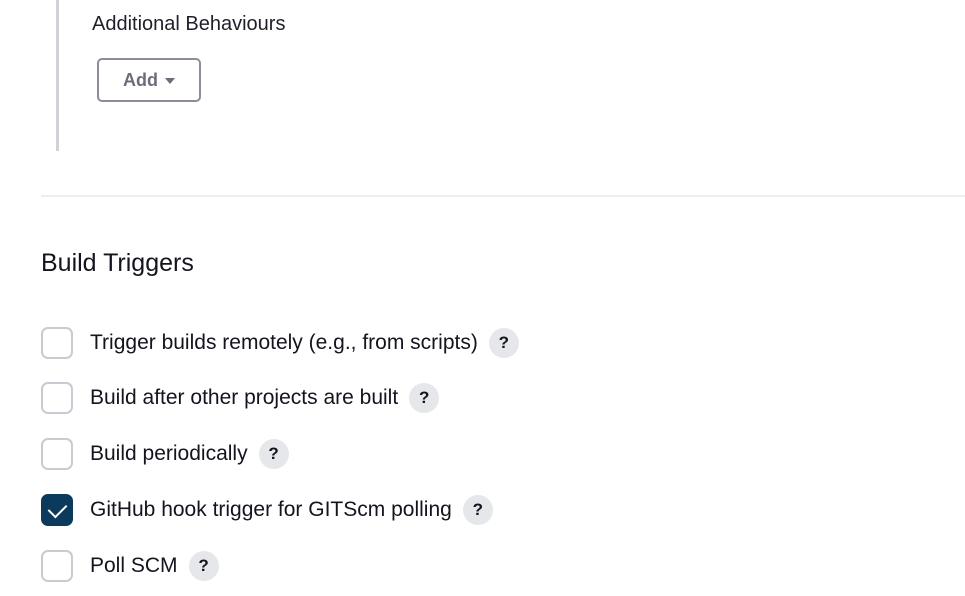  What do you see at coordinates (57, 454) in the screenshot?
I see `build-periodically-checkbox` at bounding box center [57, 454].